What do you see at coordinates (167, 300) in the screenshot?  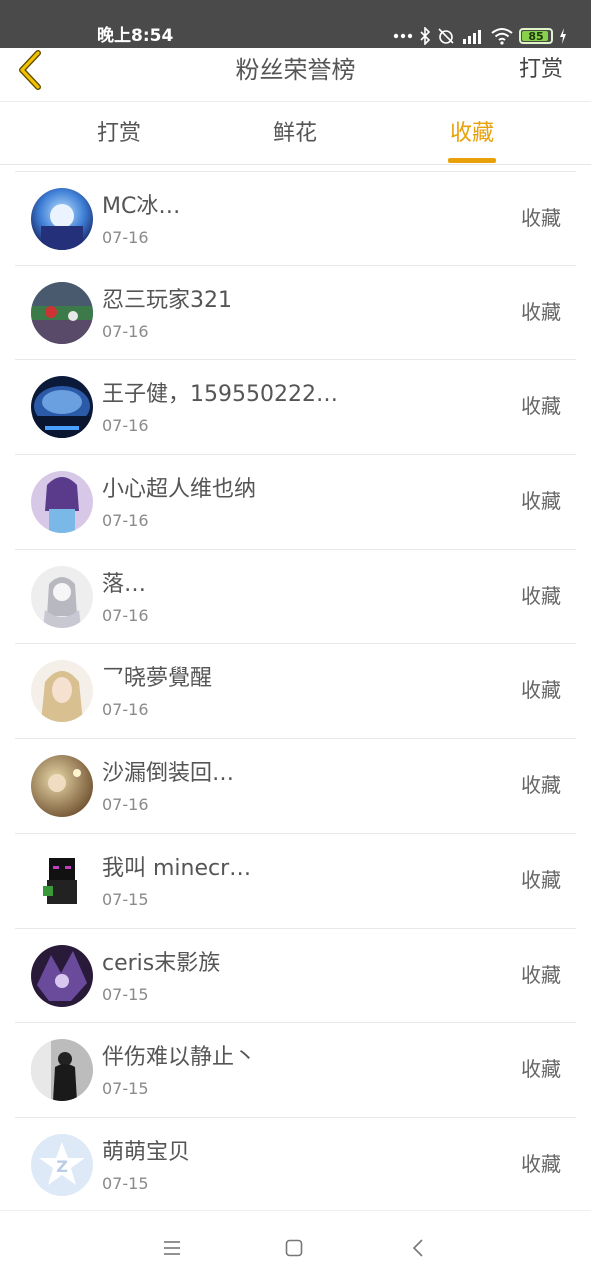 I see `fan-name: 忍三玩家321` at bounding box center [167, 300].